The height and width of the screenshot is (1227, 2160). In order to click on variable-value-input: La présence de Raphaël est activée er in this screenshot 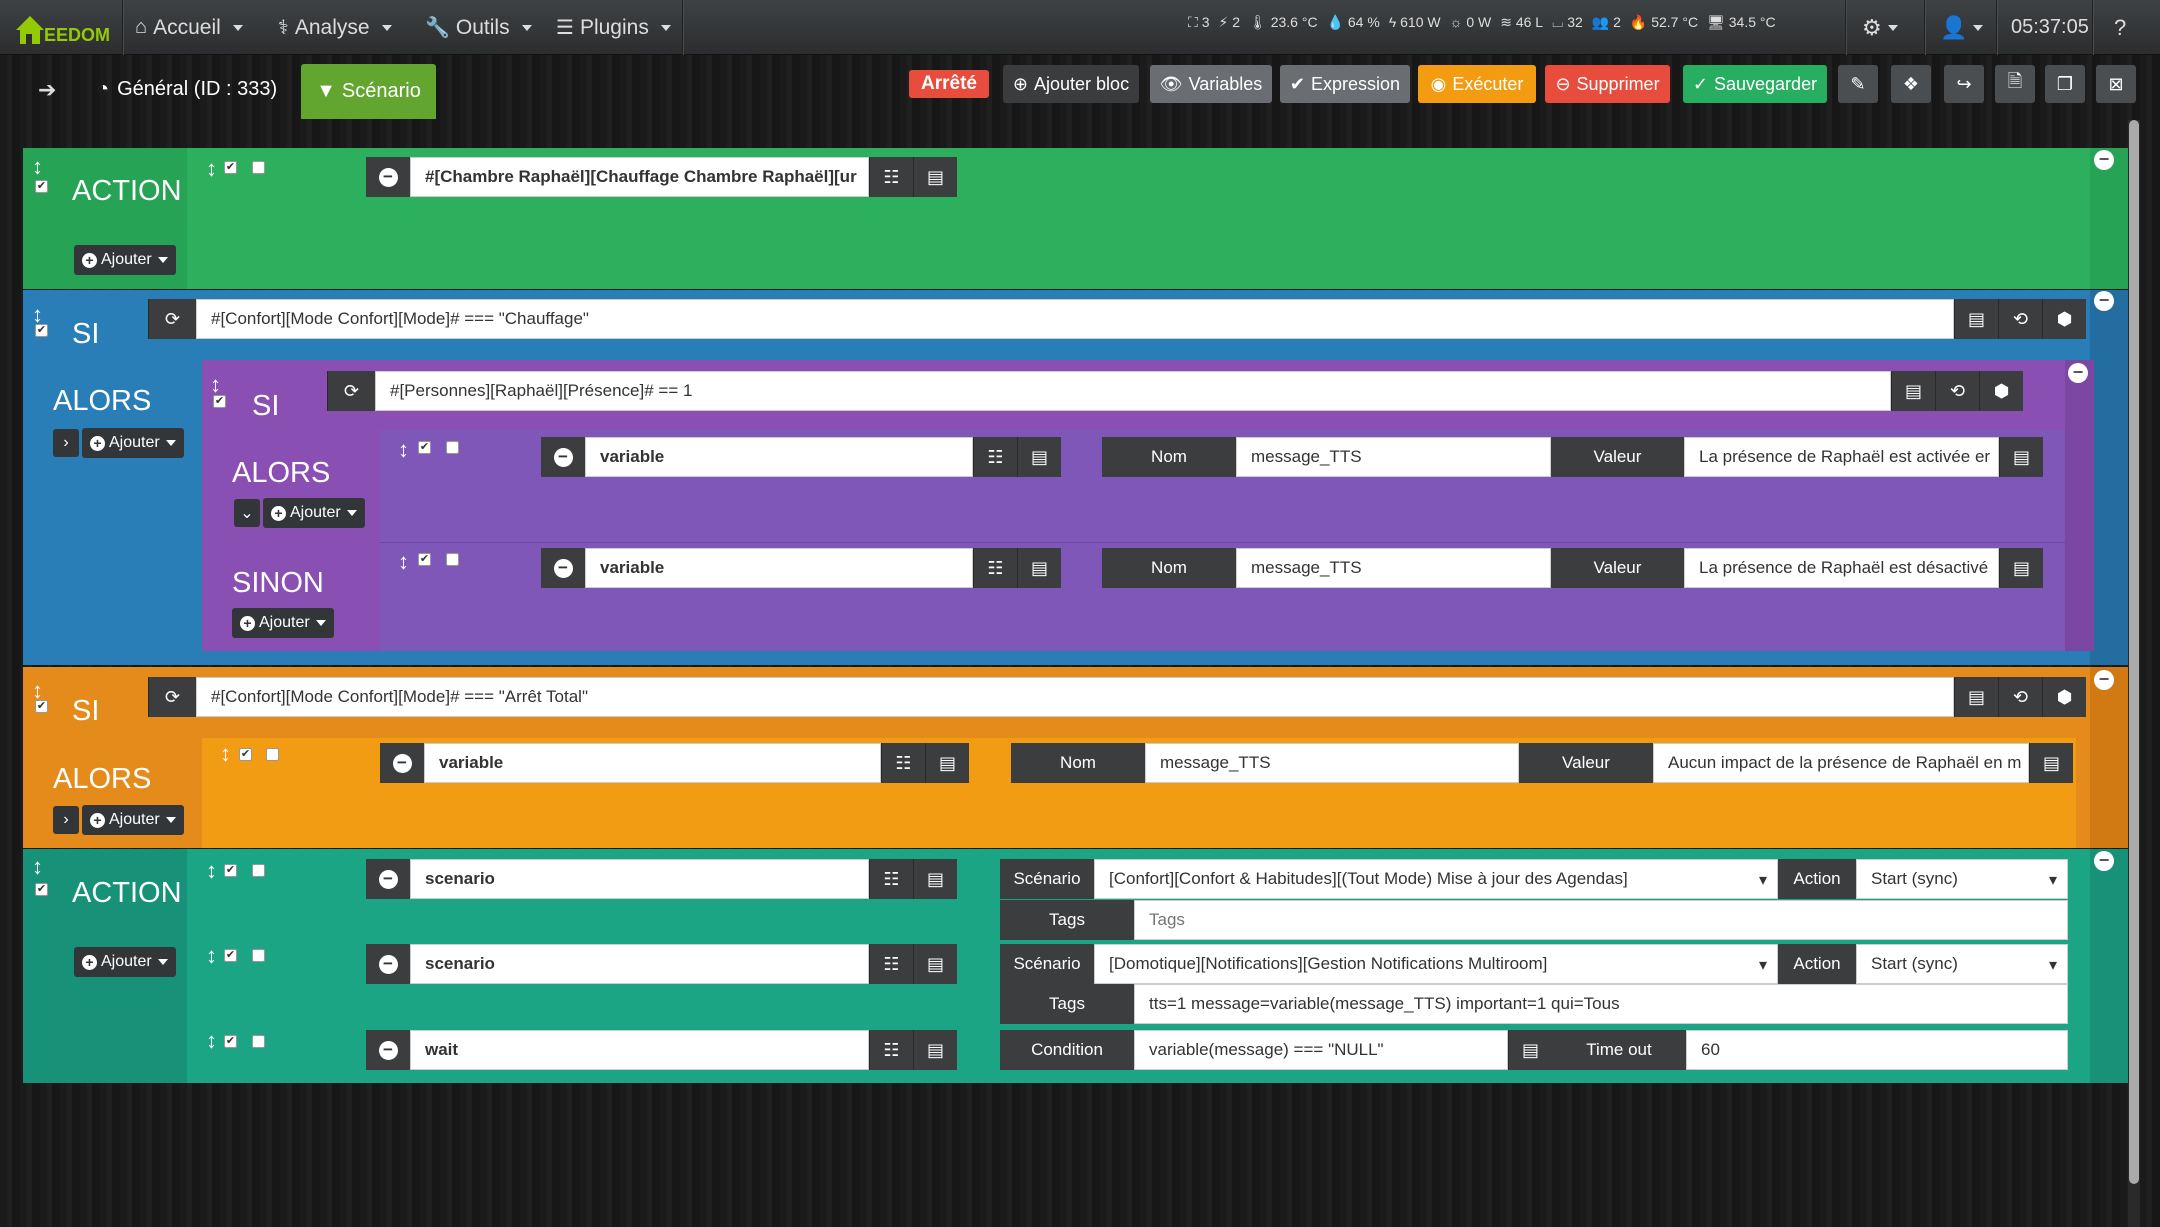, I will do `click(1841, 457)`.